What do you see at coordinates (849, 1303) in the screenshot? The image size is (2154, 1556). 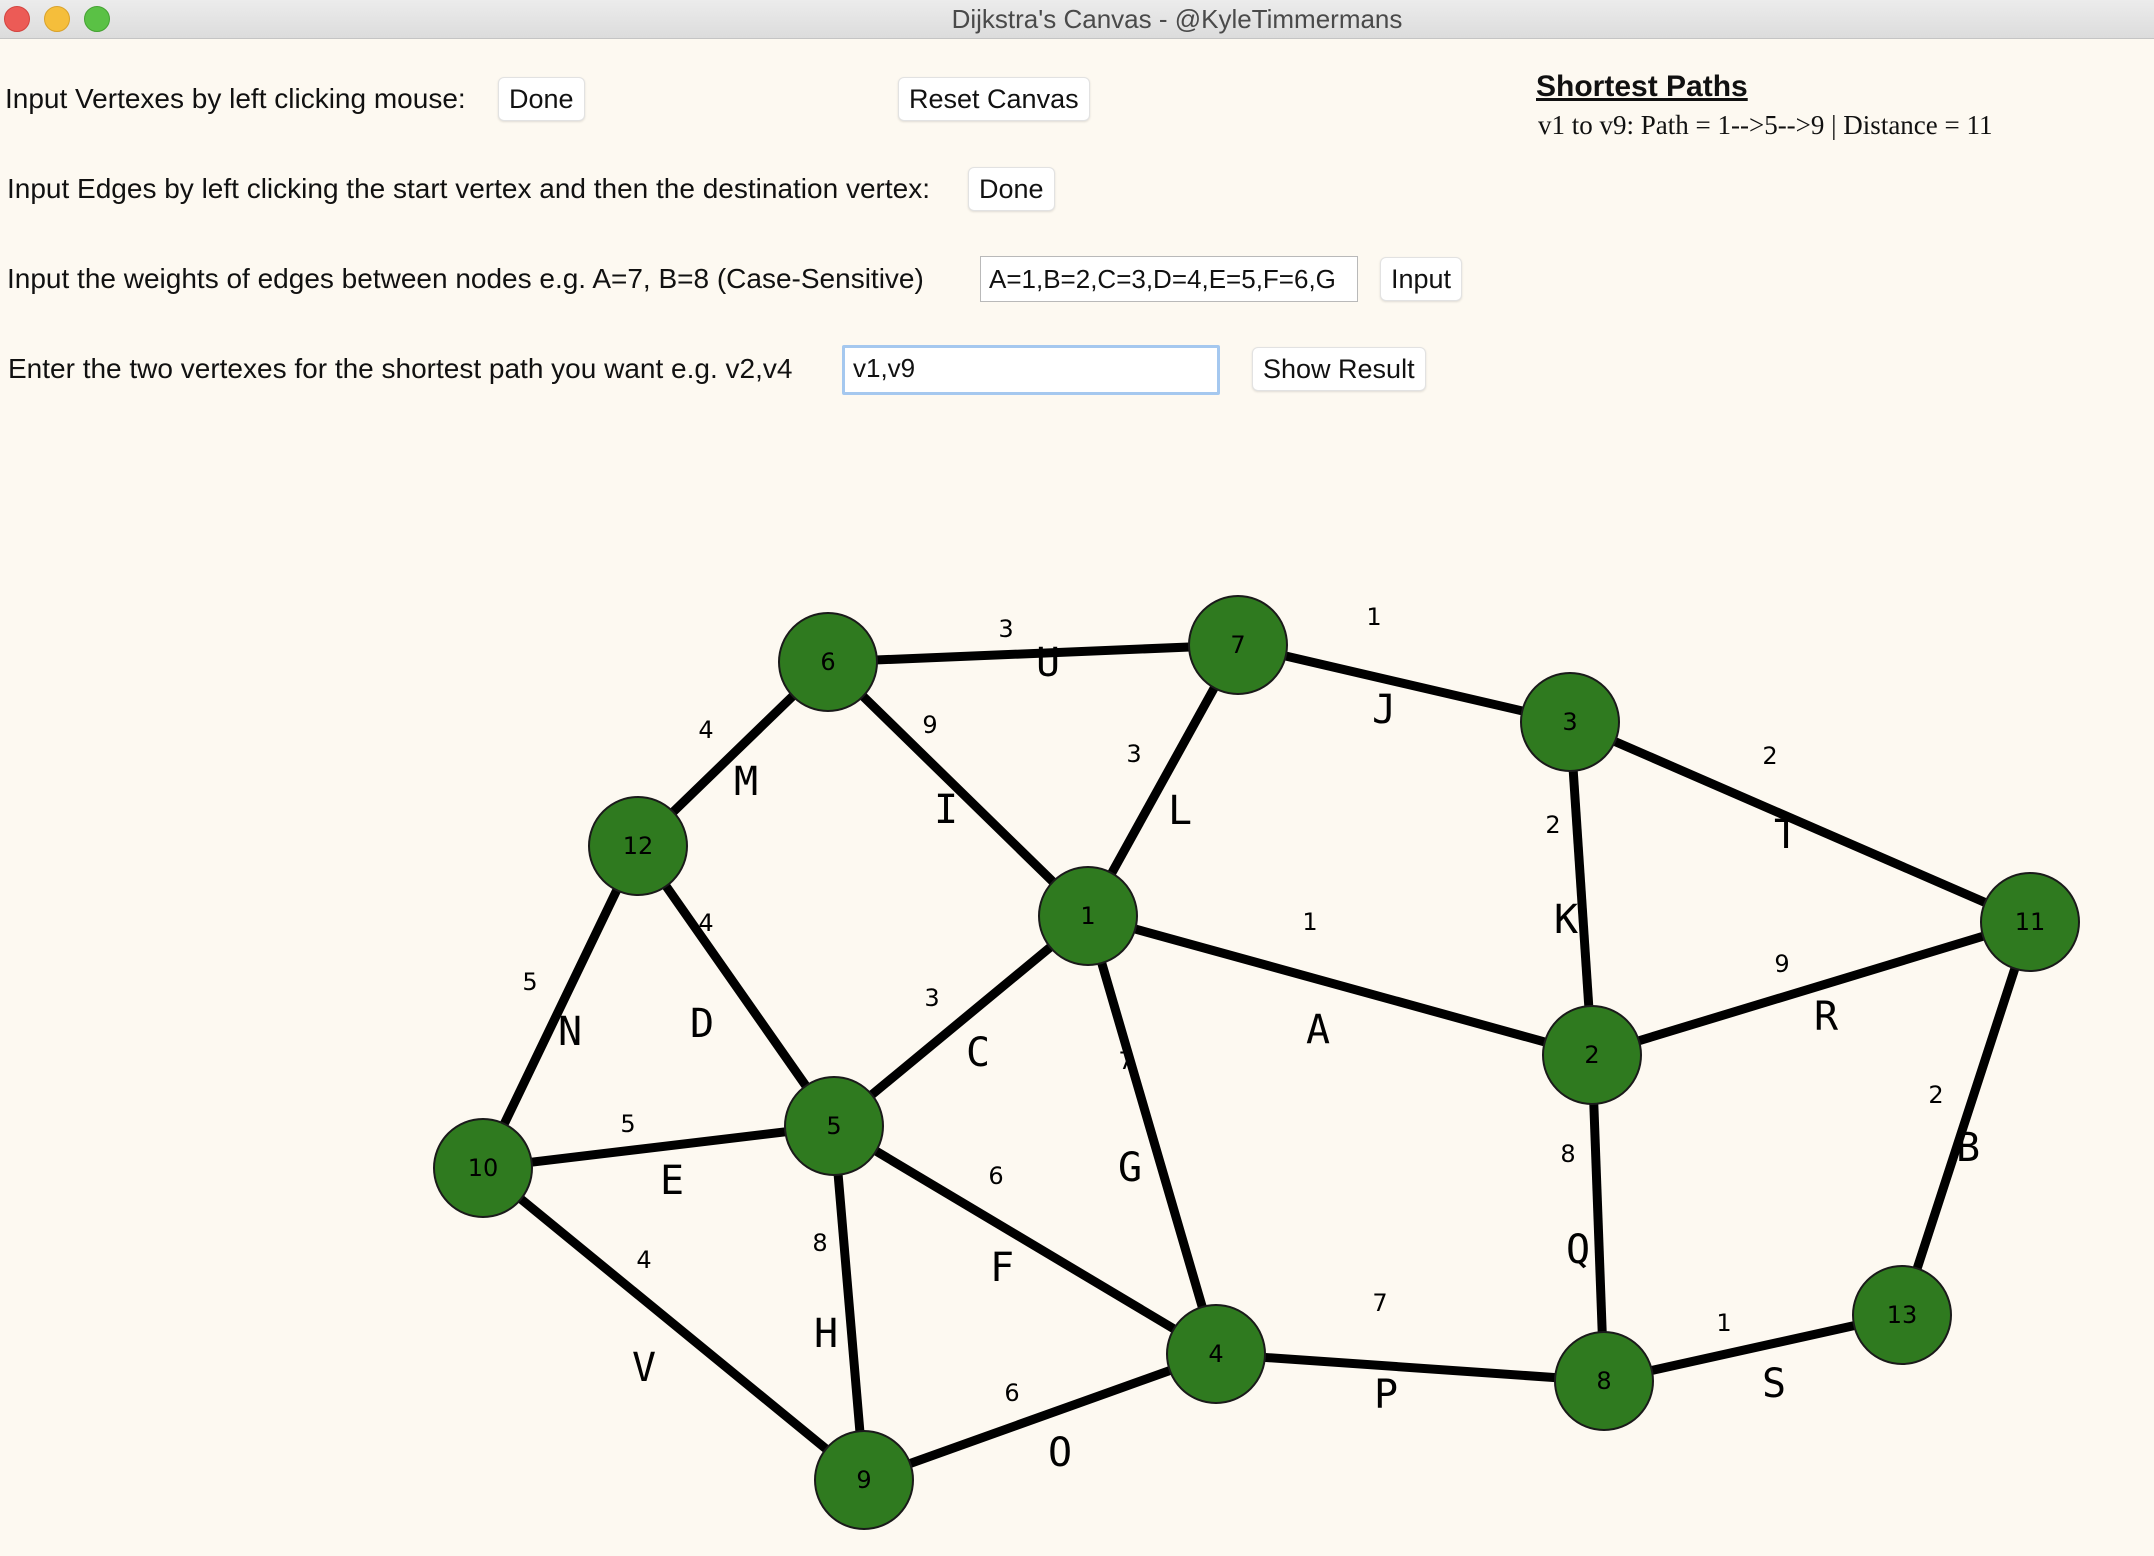 I see `edge-h` at bounding box center [849, 1303].